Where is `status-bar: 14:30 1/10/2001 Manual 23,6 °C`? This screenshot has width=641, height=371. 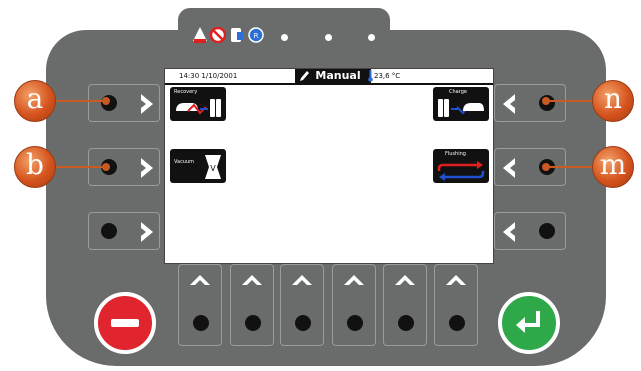
status-bar: 14:30 1/10/2001 Manual 23,6 °C is located at coordinates (329, 77).